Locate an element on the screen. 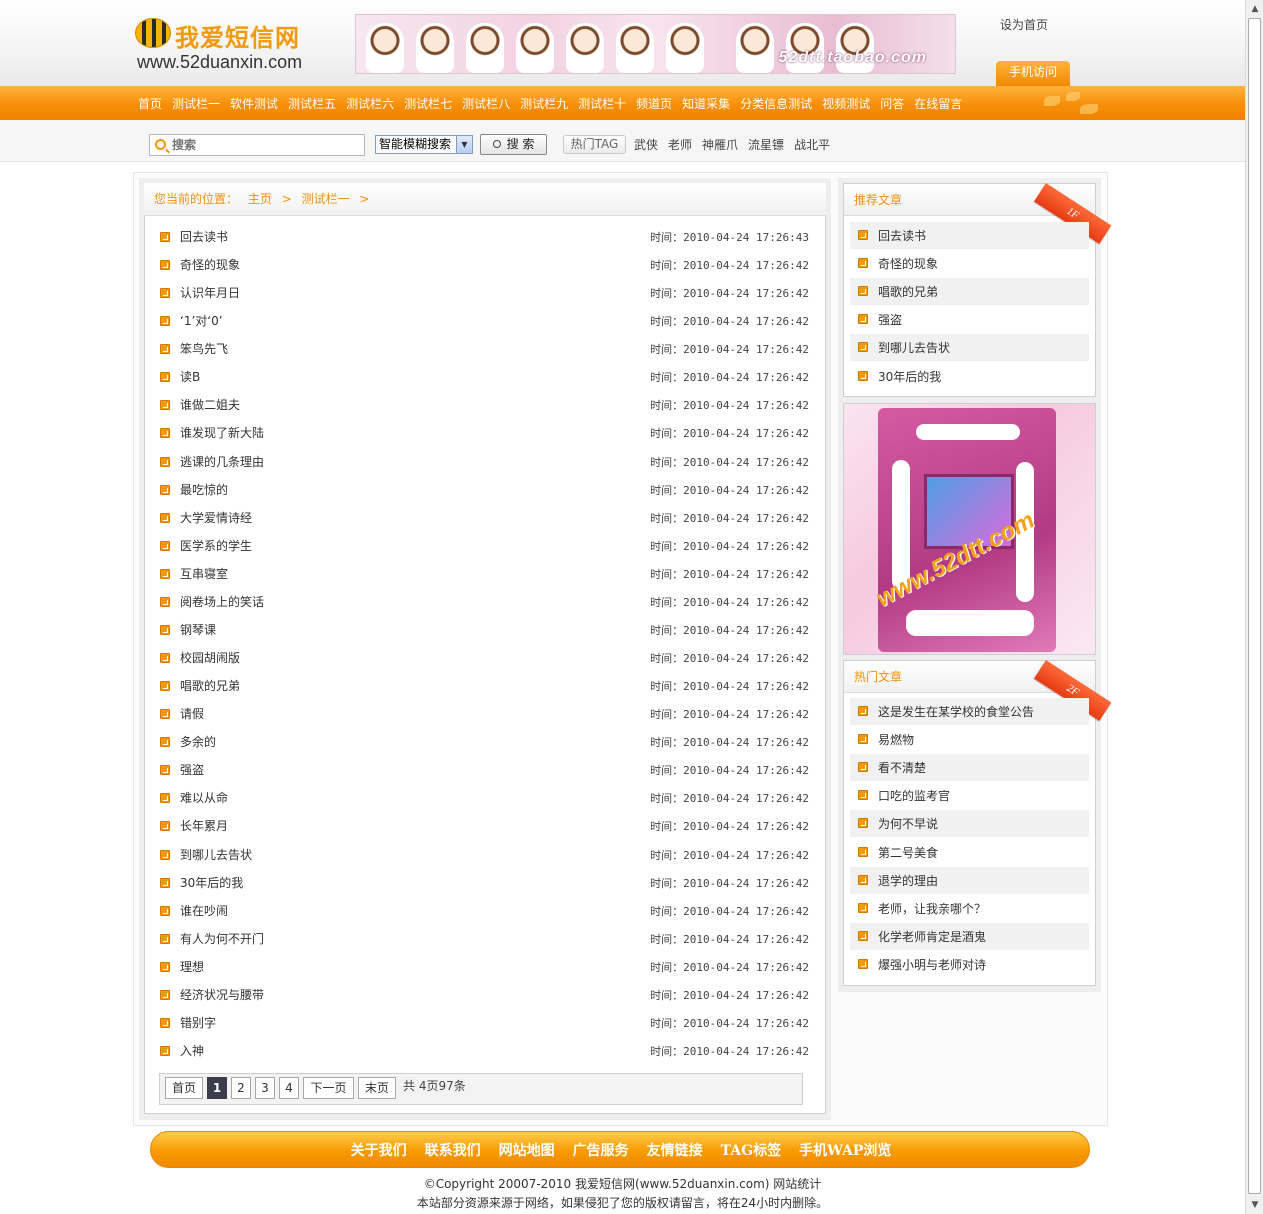 The height and width of the screenshot is (1214, 1263). side-article-title: 这是发生在某学校的食堂公告 is located at coordinates (956, 711).